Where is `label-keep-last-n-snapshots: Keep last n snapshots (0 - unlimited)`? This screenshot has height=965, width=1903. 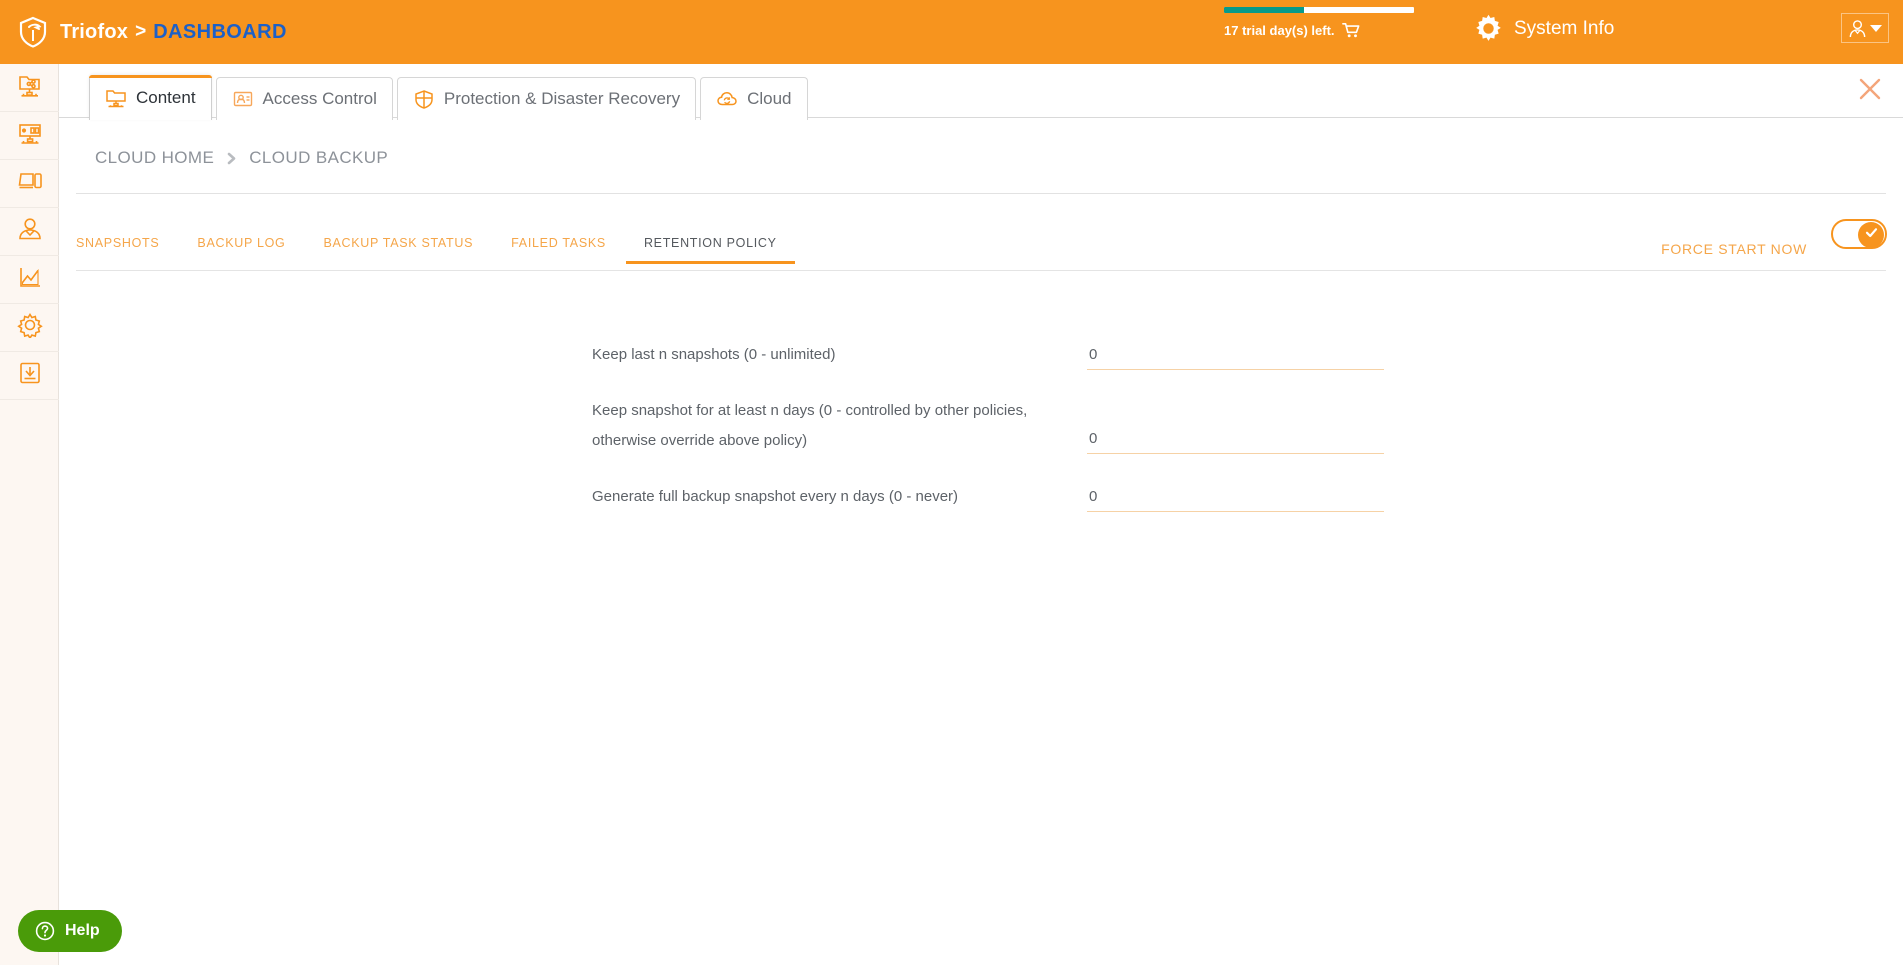 label-keep-last-n-snapshots: Keep last n snapshots (0 - unlimited) is located at coordinates (714, 354).